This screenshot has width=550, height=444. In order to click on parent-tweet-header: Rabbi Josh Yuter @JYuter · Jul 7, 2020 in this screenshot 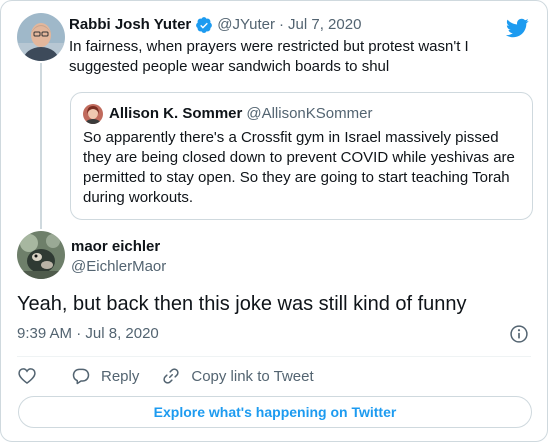, I will do `click(215, 25)`.